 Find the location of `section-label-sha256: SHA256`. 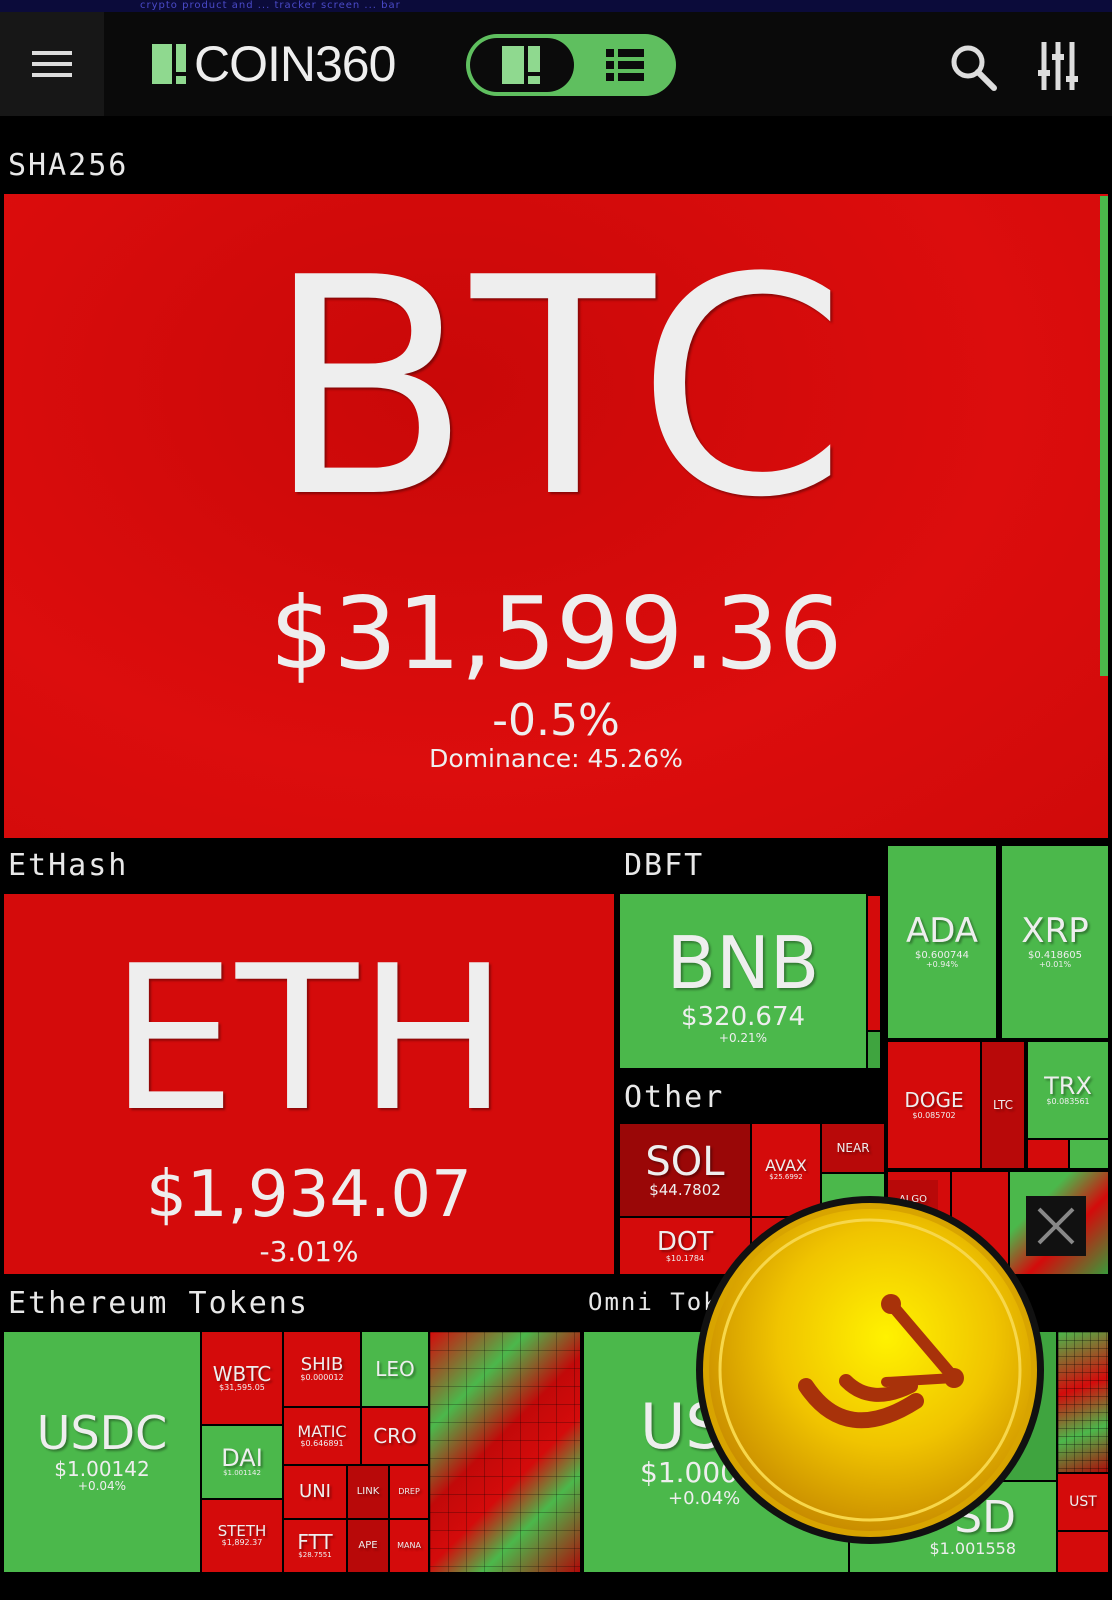

section-label-sha256: SHA256 is located at coordinates (68, 165).